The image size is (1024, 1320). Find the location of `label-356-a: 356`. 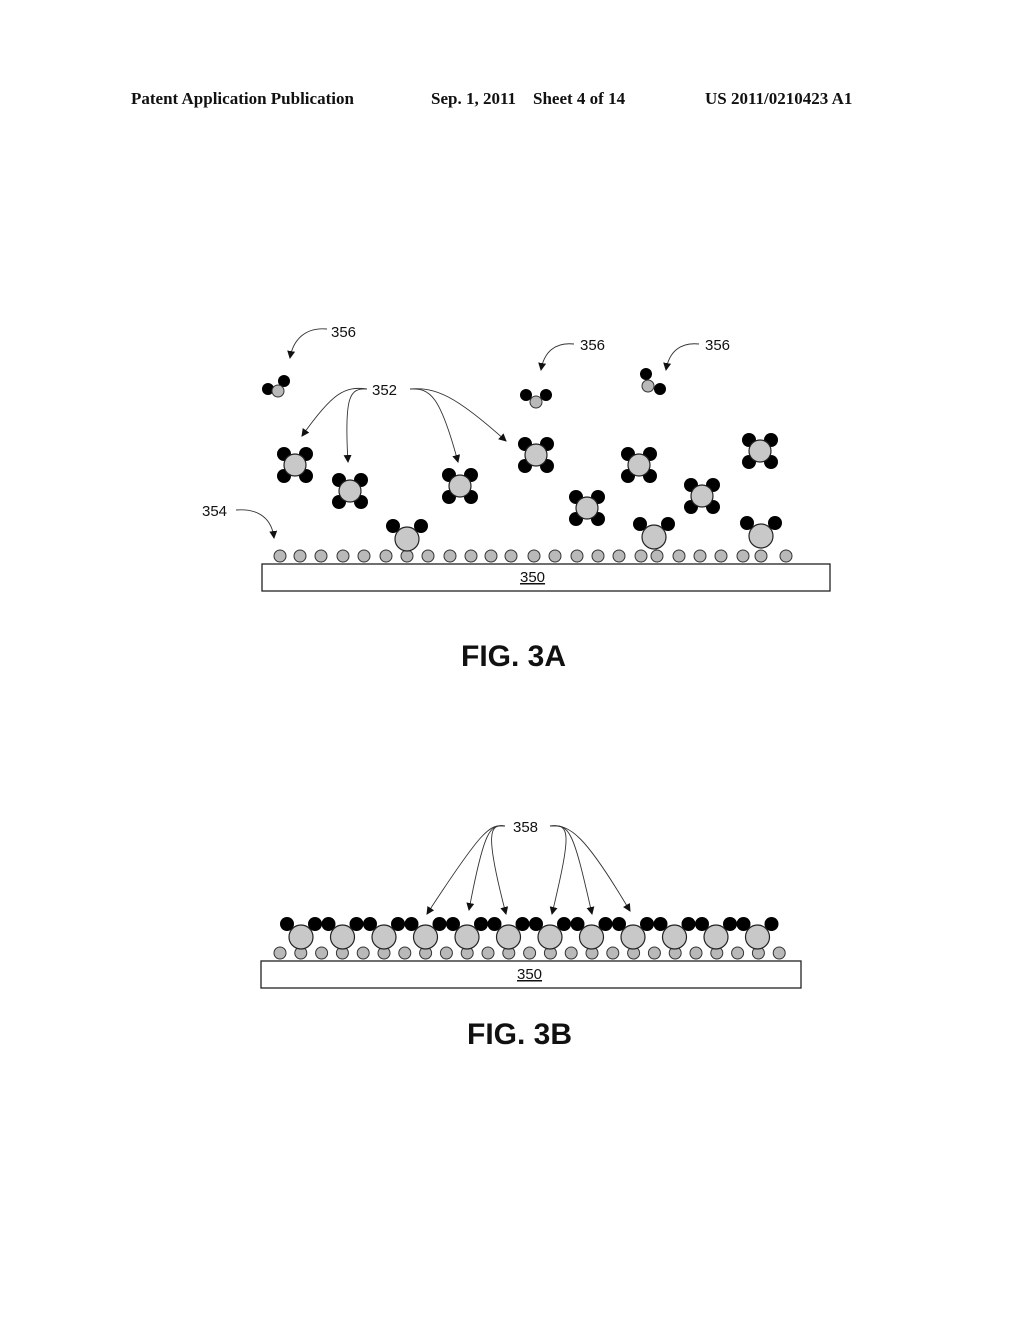

label-356-a: 356 is located at coordinates (343, 332).